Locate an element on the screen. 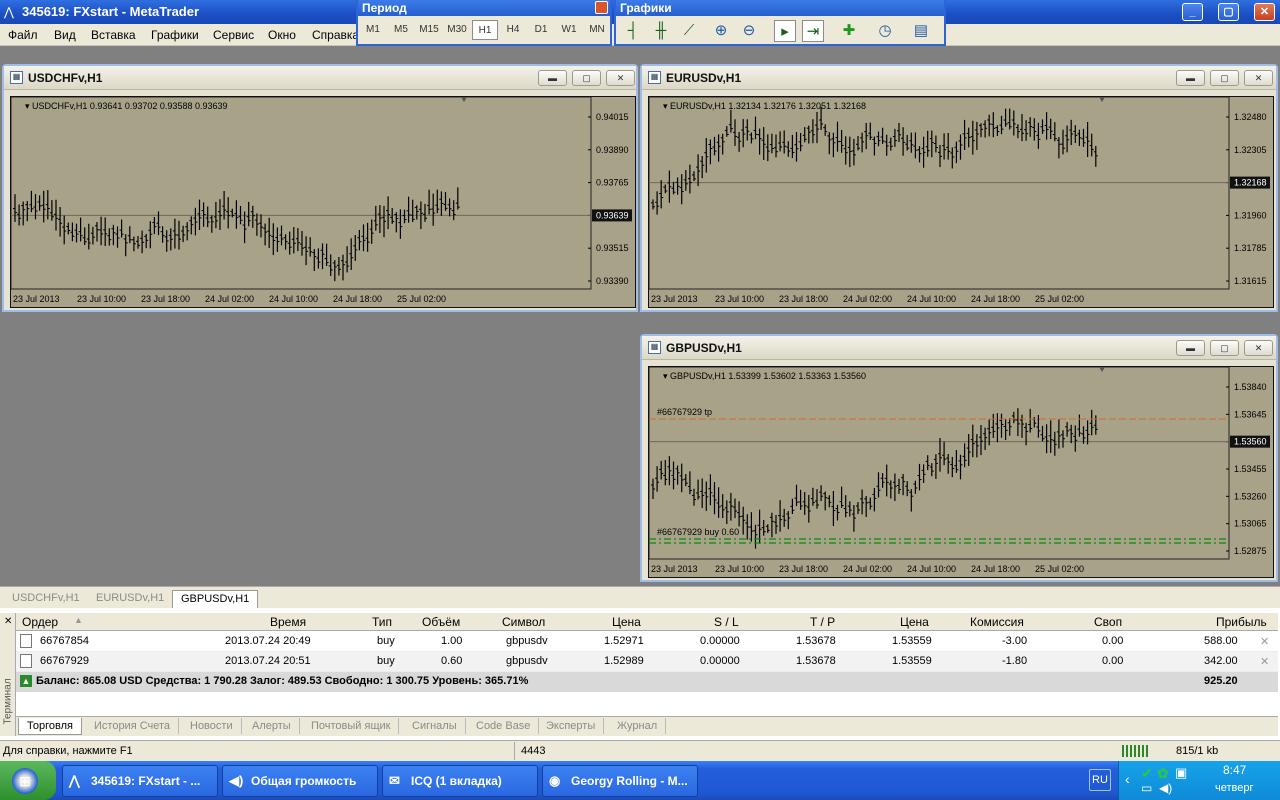  chart-tab-eurusd: EURUSDv,H1 is located at coordinates (130, 599).